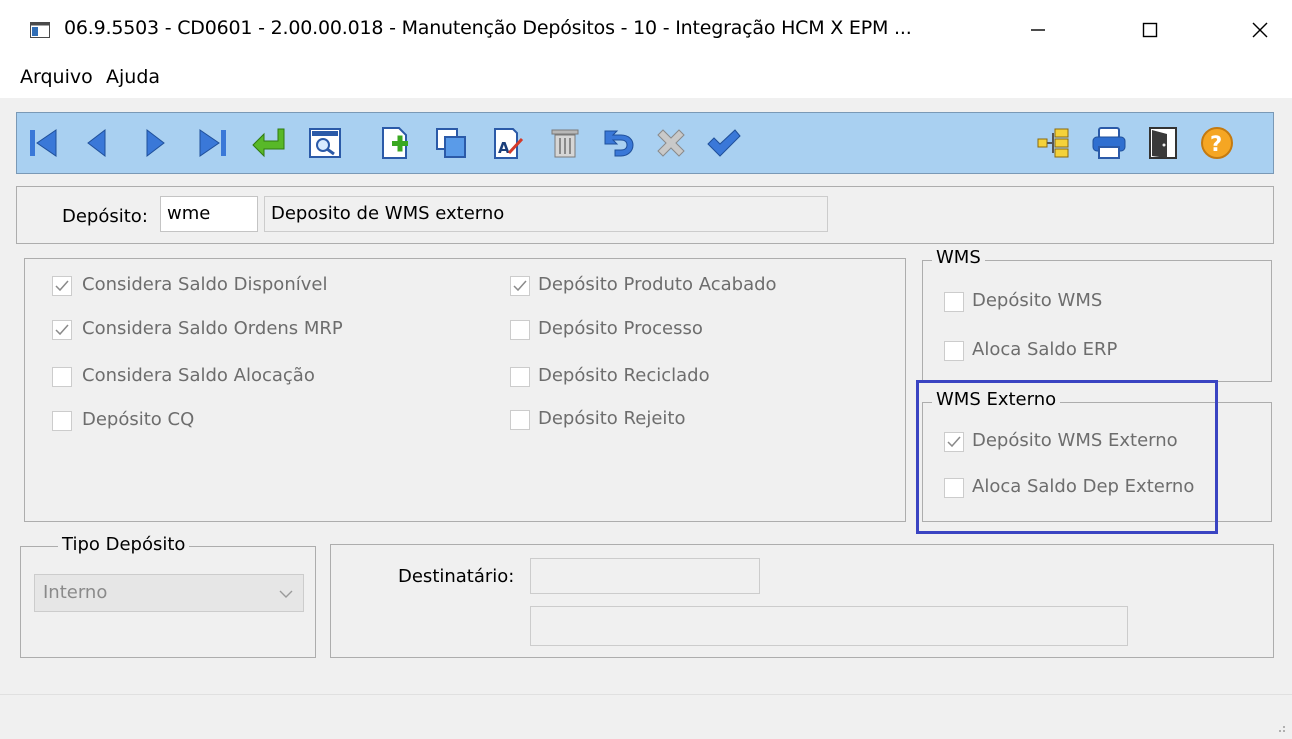 The image size is (1292, 739). Describe the element at coordinates (169, 593) in the screenshot. I see `tipo-deposito-select: Interno` at that location.